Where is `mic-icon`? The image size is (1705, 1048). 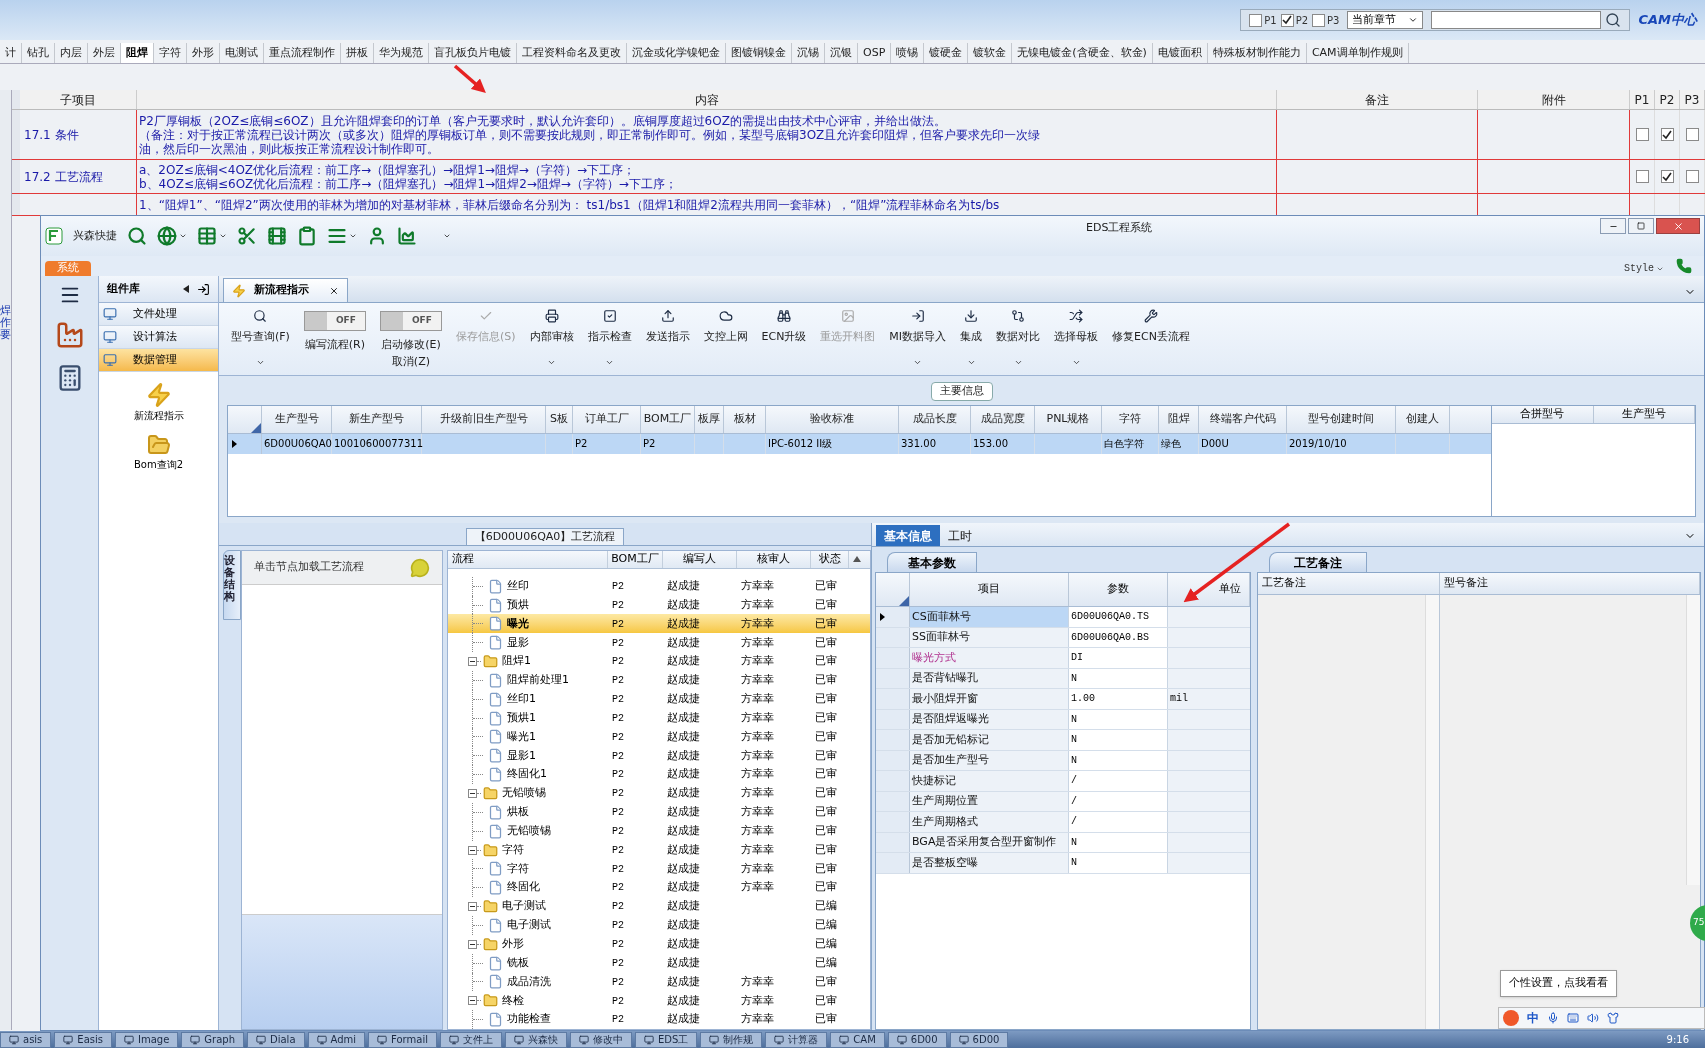 mic-icon is located at coordinates (1553, 1018).